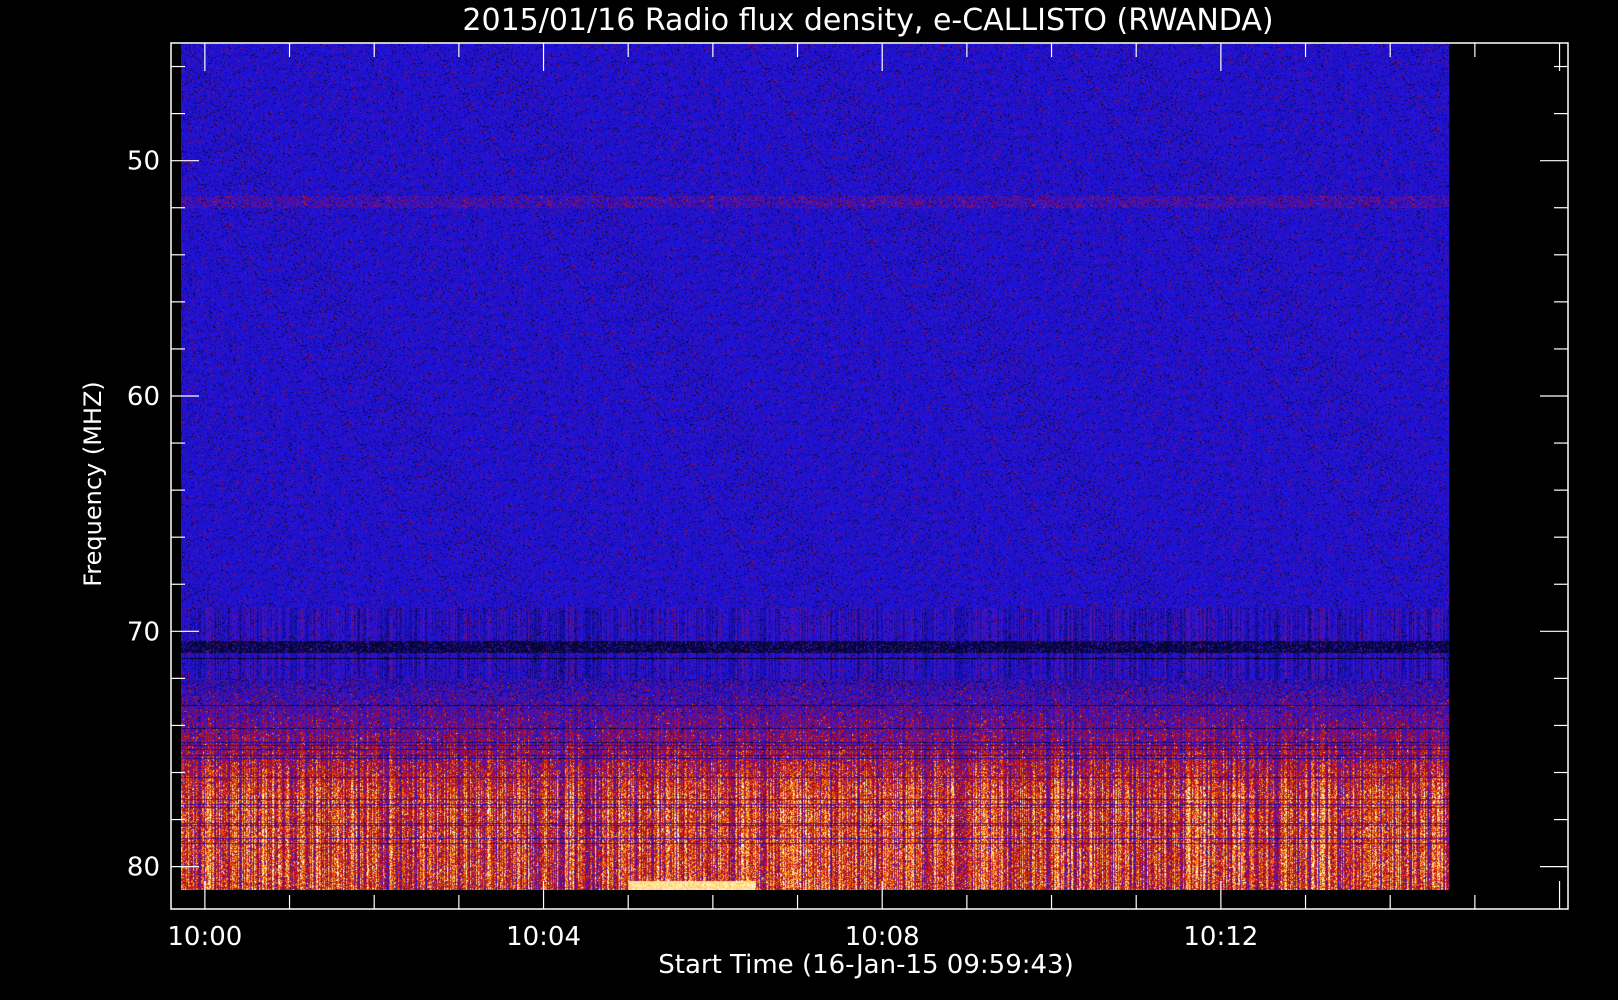  Describe the element at coordinates (143, 397) in the screenshot. I see `y-tick-label: 60` at that location.